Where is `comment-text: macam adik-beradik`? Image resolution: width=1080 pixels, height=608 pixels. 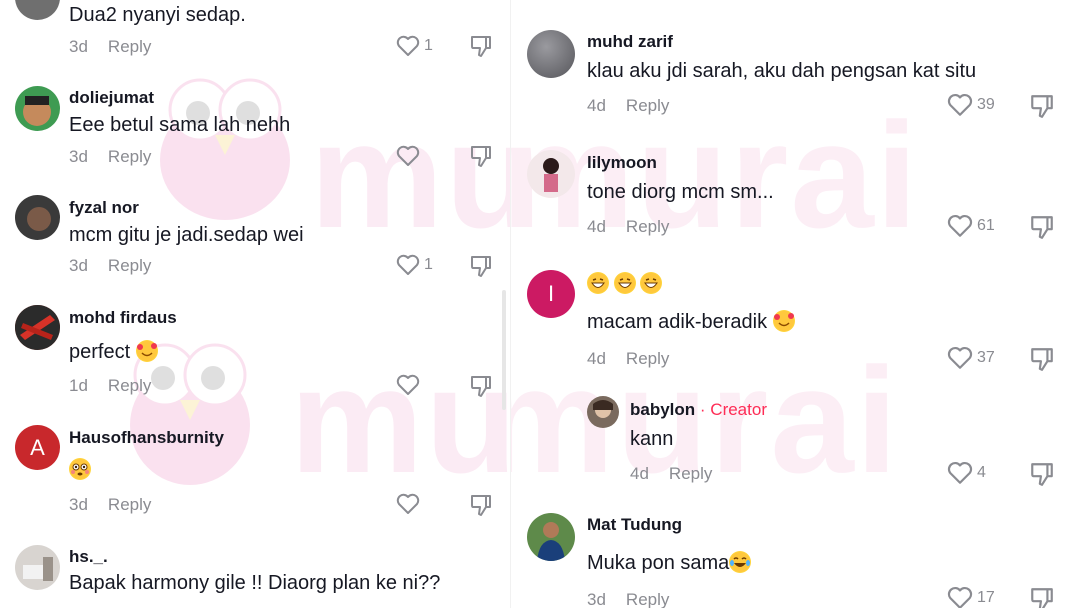
comment-text: macam adik-beradik is located at coordinates (691, 322).